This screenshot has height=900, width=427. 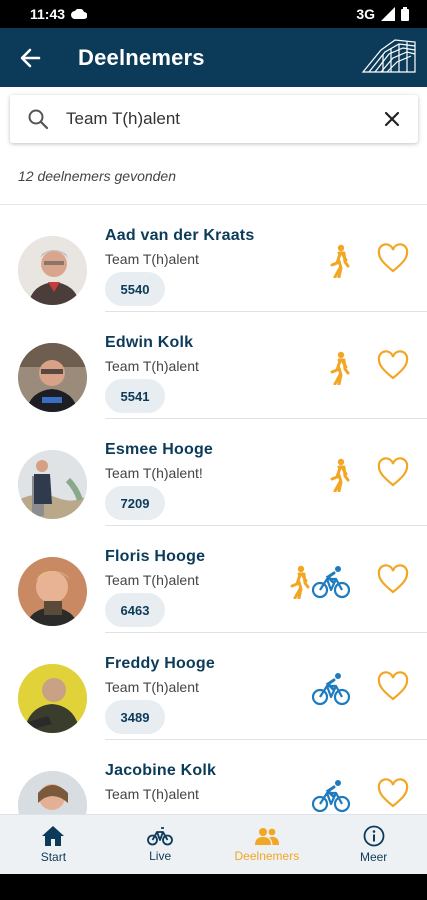 I want to click on nav-item-deelnemers: Deelnemers, so click(x=267, y=844).